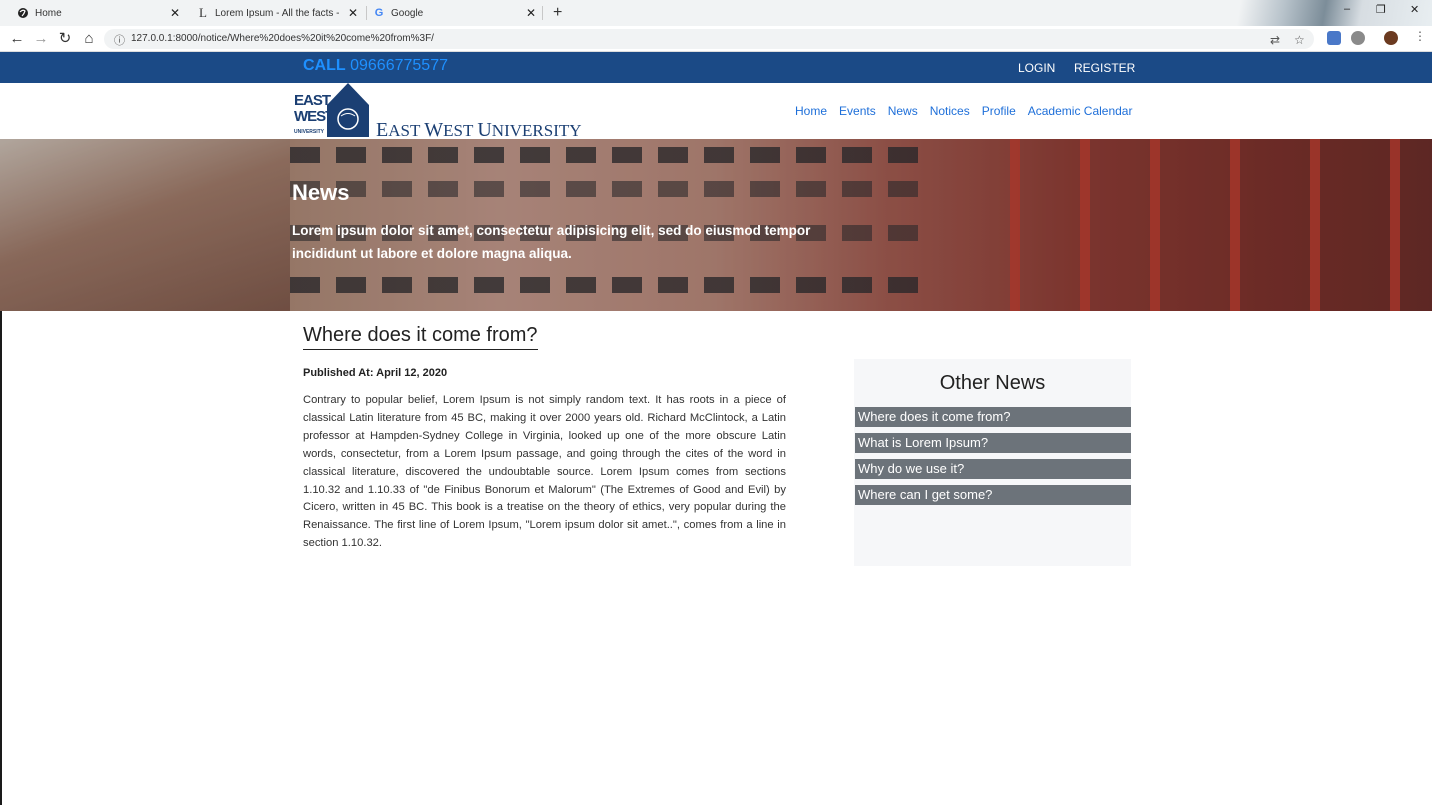 Image resolution: width=1432 pixels, height=805 pixels. Describe the element at coordinates (1420, 36) in the screenshot. I see `menu-icon: ⋮` at that location.